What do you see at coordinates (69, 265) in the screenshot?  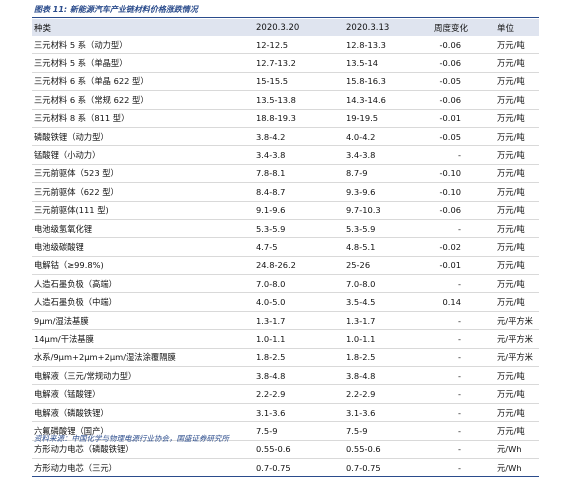 I see `cell-category: 电解钴（≥99.8%)` at bounding box center [69, 265].